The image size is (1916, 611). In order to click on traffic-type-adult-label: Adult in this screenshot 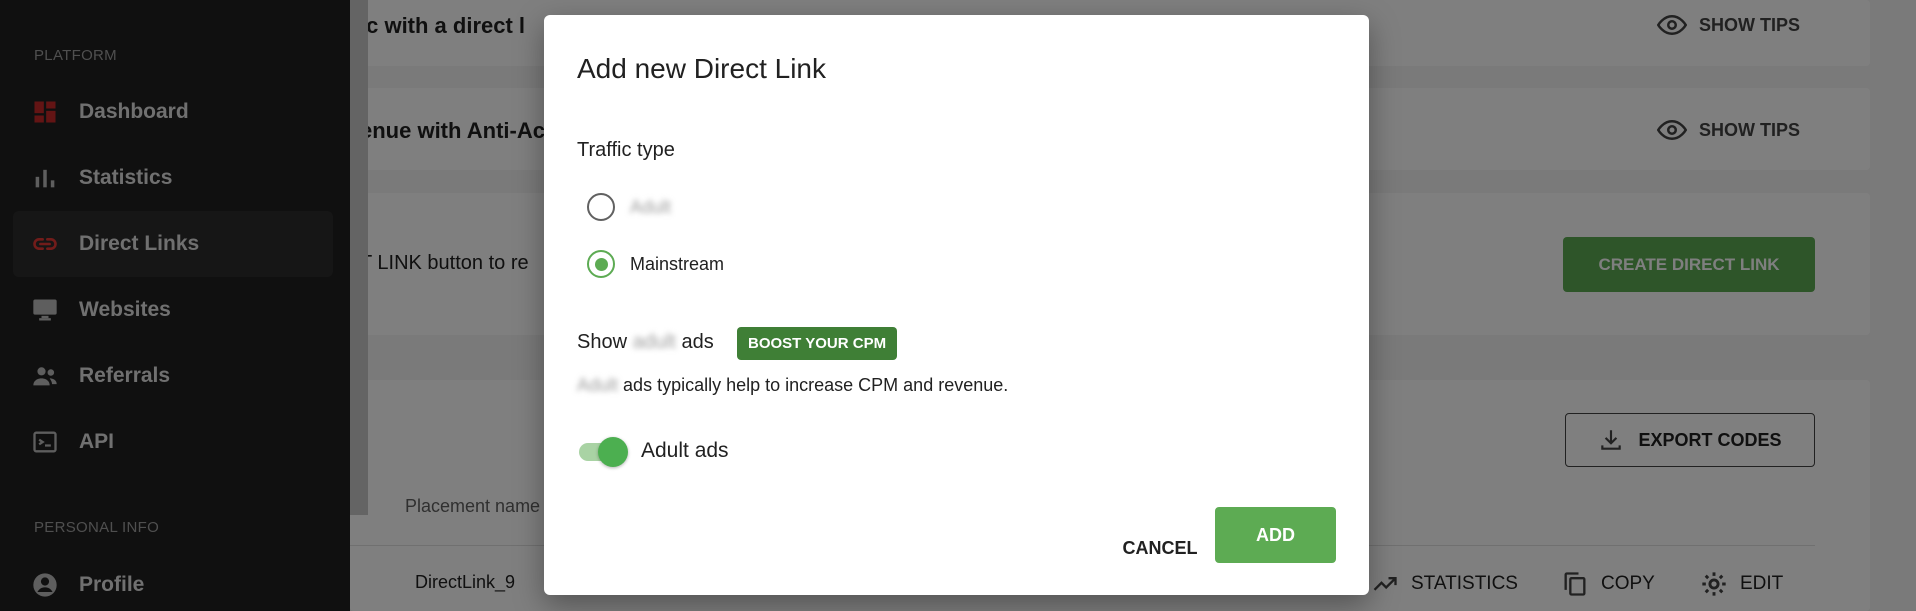, I will do `click(650, 207)`.